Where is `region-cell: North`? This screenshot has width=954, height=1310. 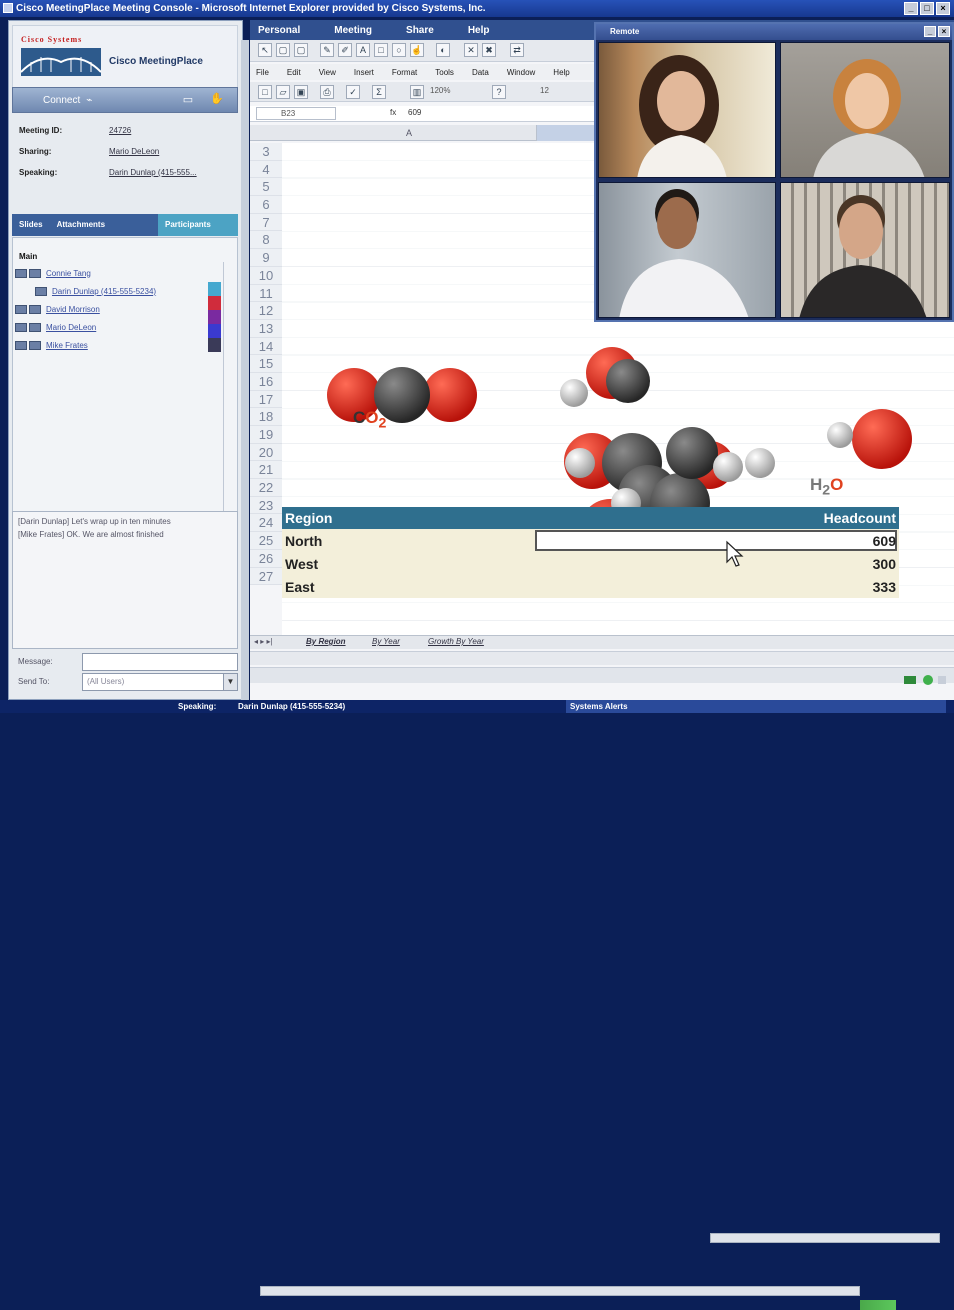 region-cell: North is located at coordinates (303, 541).